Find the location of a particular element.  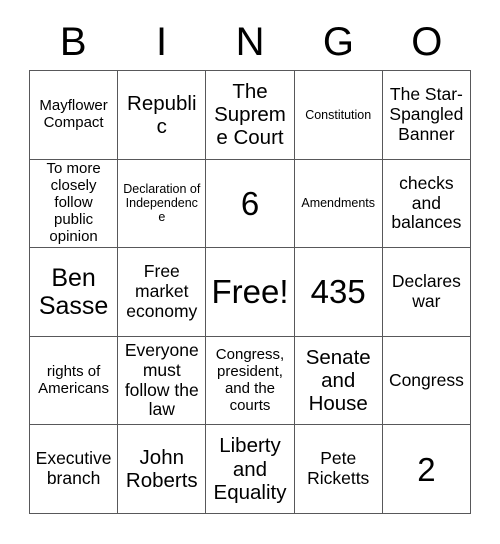

bingo-cell-text: Pete Ricketts is located at coordinates (338, 468).